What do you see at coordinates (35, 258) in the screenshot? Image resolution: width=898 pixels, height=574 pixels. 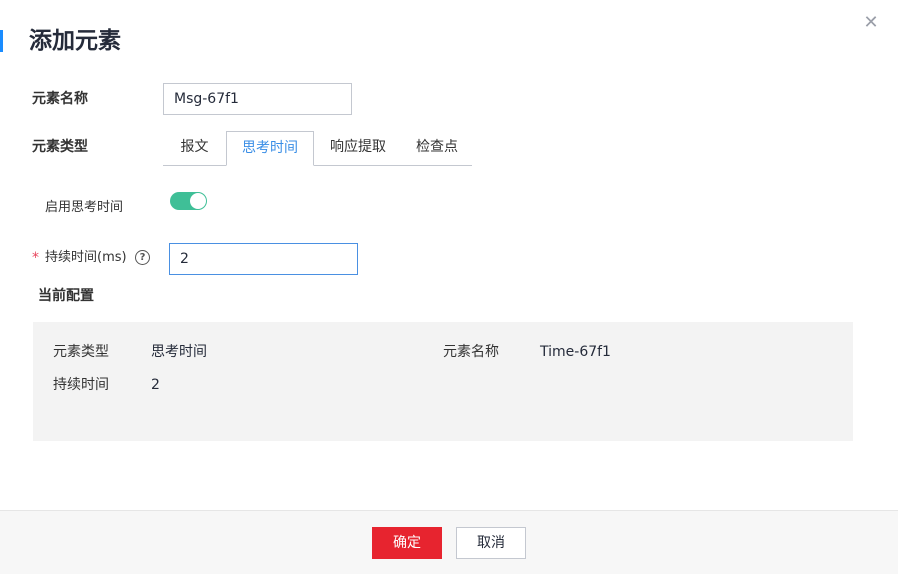 I see `required-mark: *` at bounding box center [35, 258].